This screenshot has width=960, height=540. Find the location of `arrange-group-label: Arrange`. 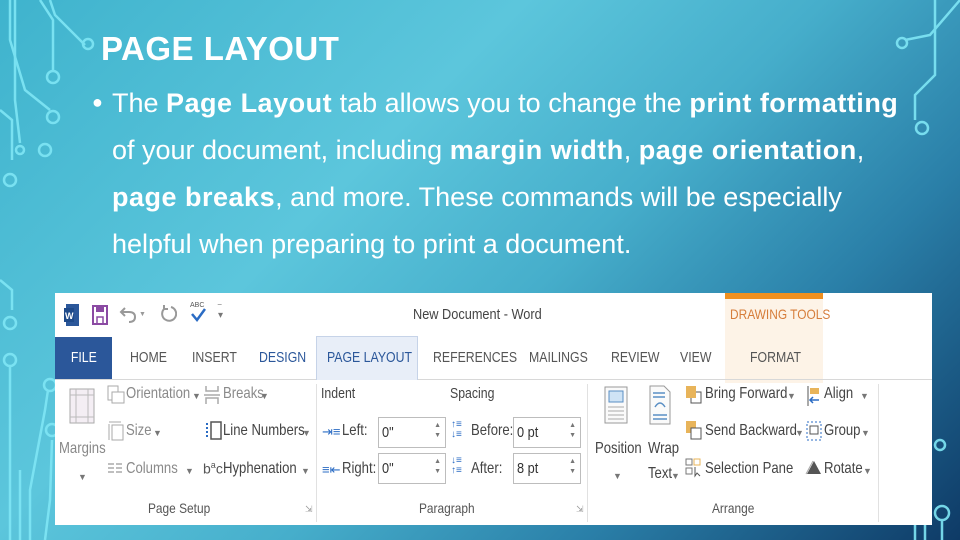

arrange-group-label: Arrange is located at coordinates (733, 508).